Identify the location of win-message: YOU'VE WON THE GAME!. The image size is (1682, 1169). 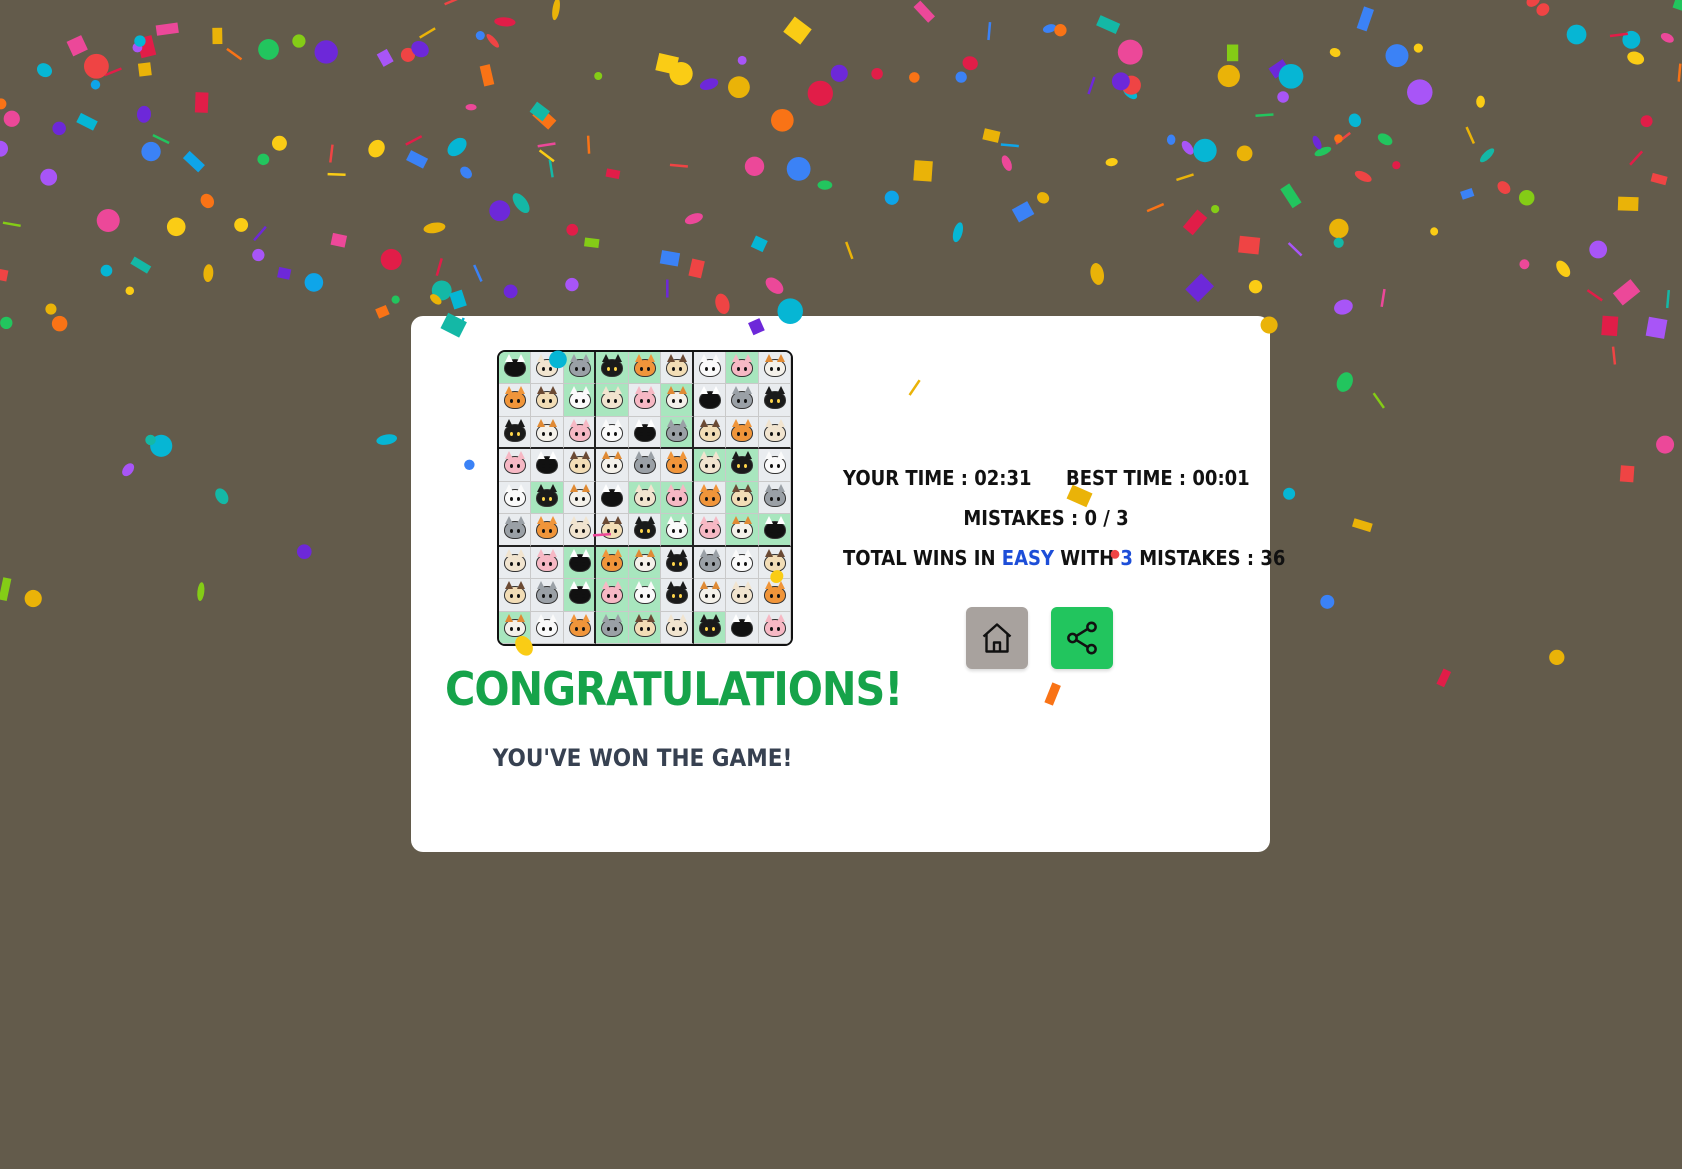
(642, 758).